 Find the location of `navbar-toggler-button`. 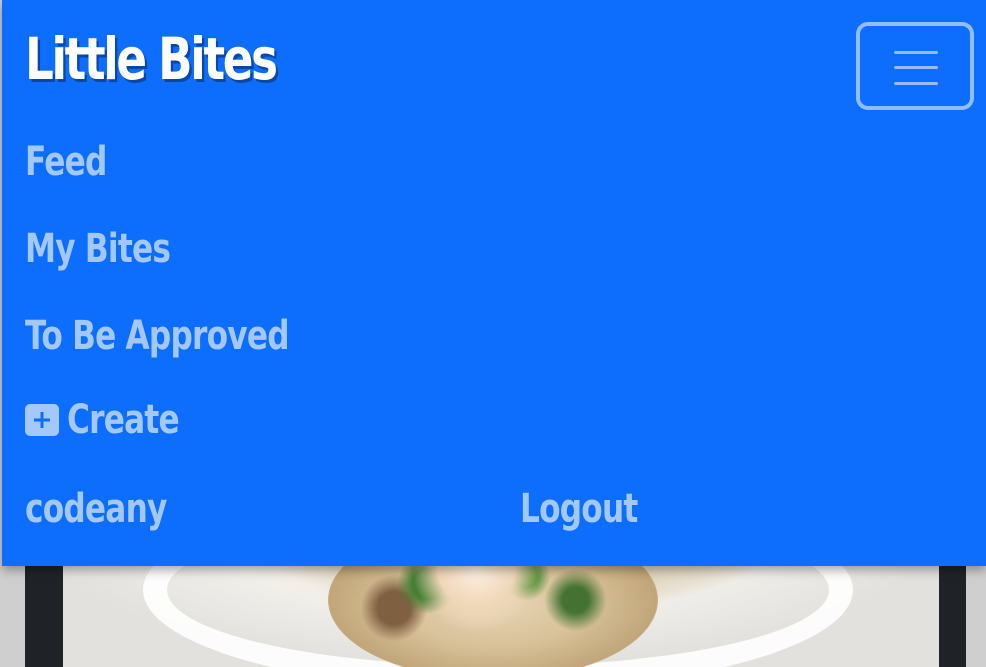

navbar-toggler-button is located at coordinates (915, 66).